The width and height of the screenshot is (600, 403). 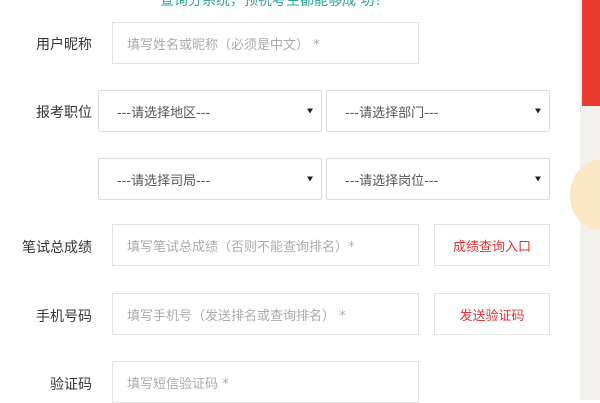 I want to click on bureau-select-value: ---请选择司局---, so click(x=164, y=181).